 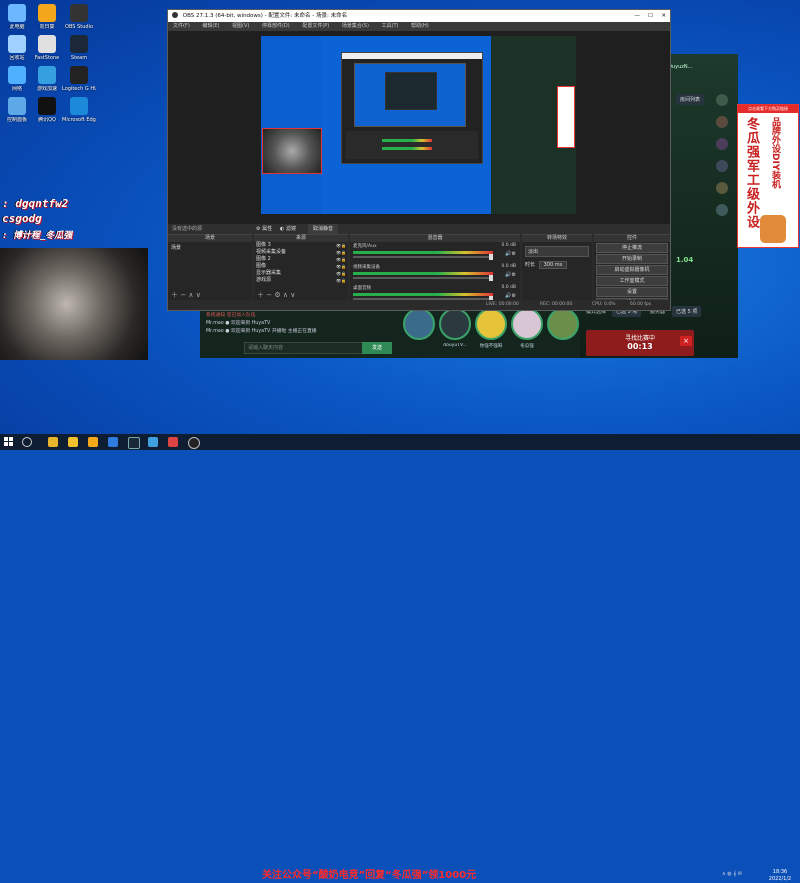 What do you see at coordinates (301, 266) in the screenshot?
I see `source-item: 图像 👁🔒` at bounding box center [301, 266].